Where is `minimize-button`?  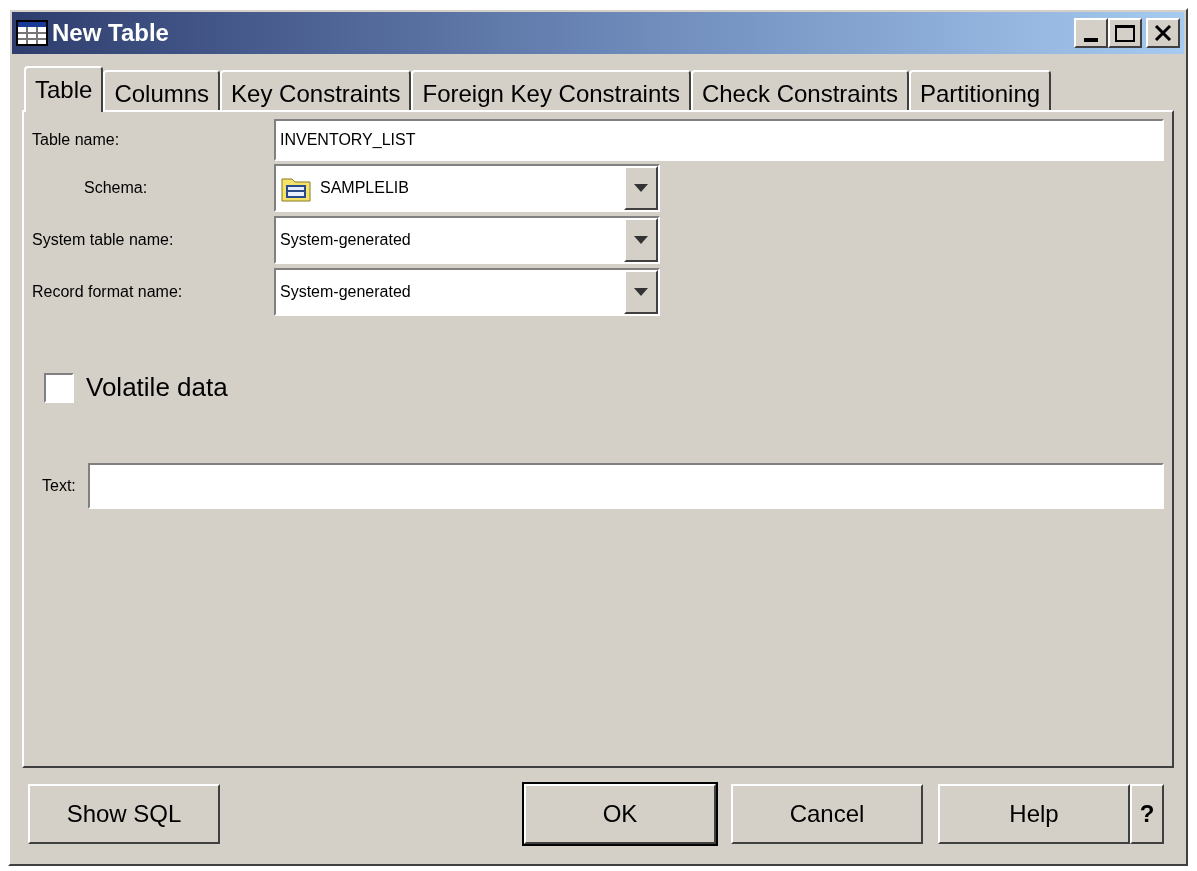 minimize-button is located at coordinates (1091, 33).